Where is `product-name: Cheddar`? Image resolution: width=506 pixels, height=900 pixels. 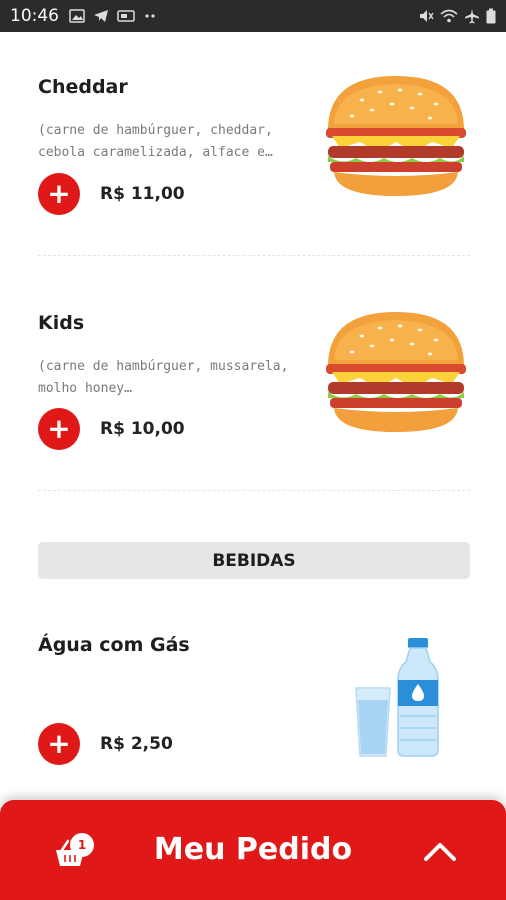
product-name: Cheddar is located at coordinates (83, 87).